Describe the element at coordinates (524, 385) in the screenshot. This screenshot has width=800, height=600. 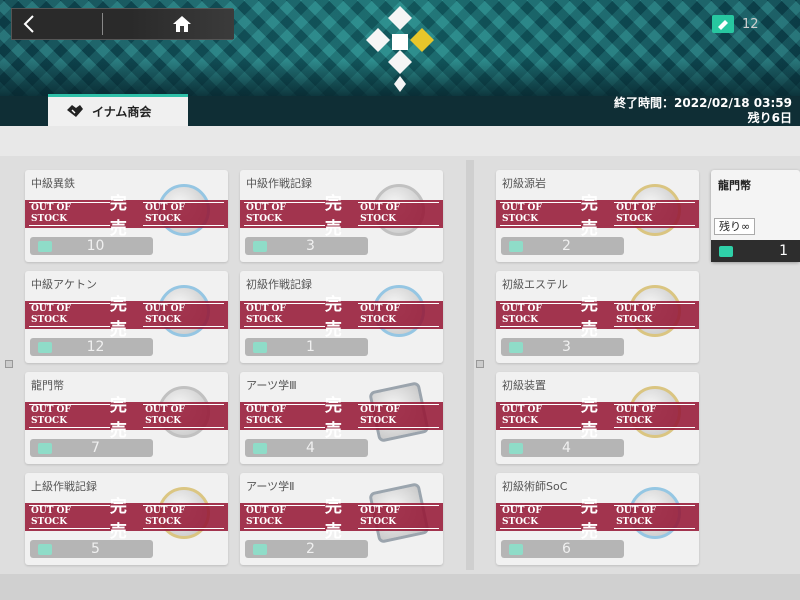
I see `item-name: 初級装置` at that location.